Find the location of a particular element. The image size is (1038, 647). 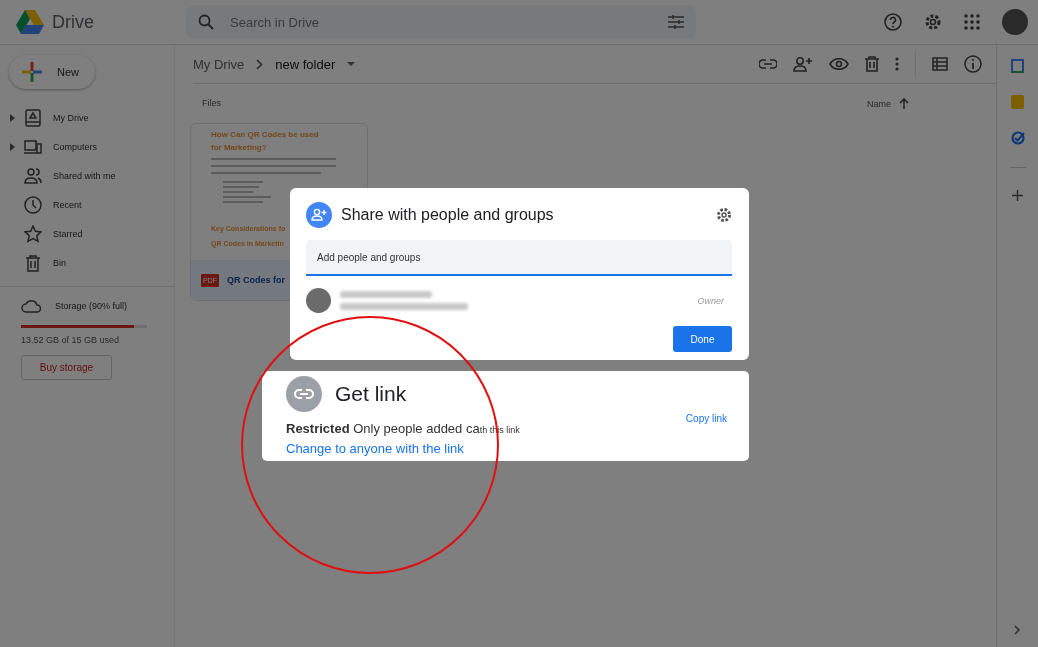

recent-icon is located at coordinates (33, 204).